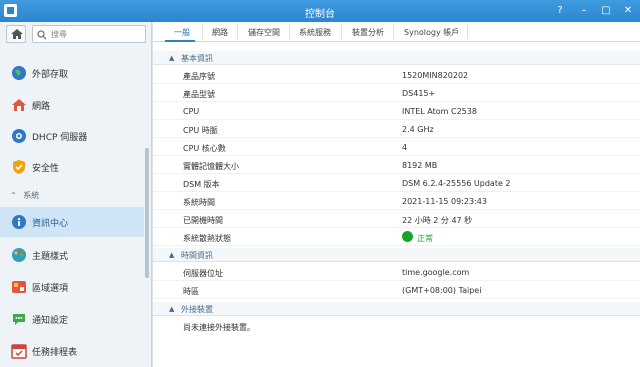 The image size is (640, 367). Describe the element at coordinates (396, 129) in the screenshot. I see `info-row: CPU 時脈 2.4 GHz` at that location.